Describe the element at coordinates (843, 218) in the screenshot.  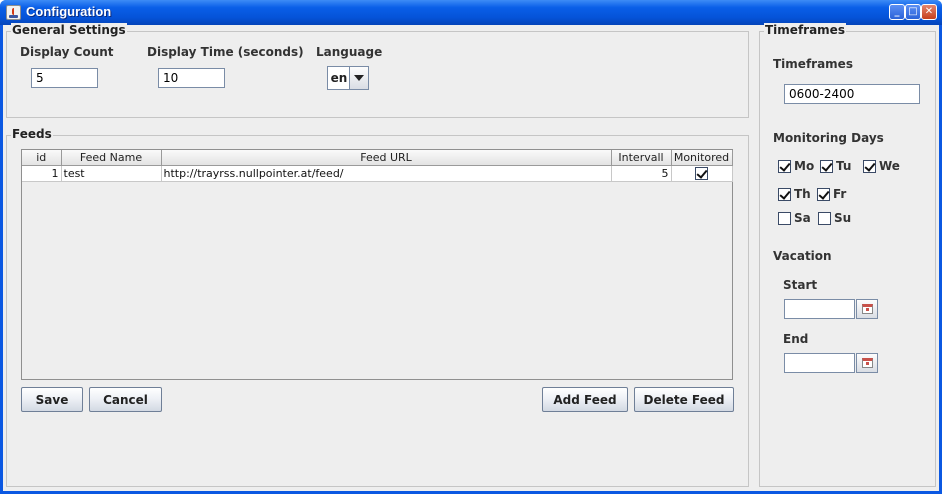
I see `day-label-su: Su` at that location.